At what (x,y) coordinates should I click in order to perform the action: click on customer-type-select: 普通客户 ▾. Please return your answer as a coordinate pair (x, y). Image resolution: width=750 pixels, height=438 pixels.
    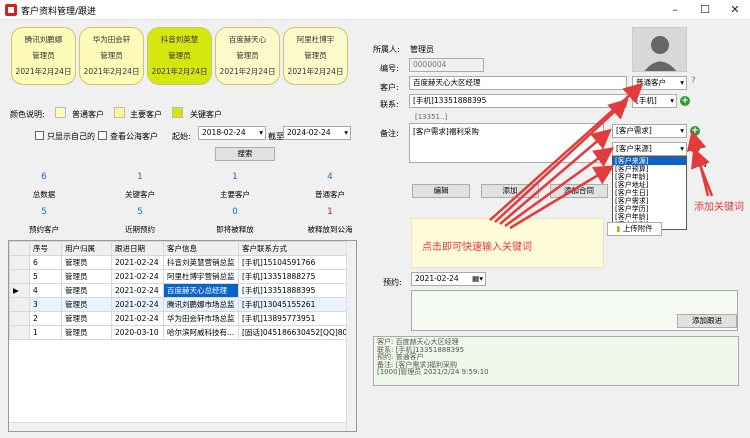
    Looking at the image, I should click on (659, 83).